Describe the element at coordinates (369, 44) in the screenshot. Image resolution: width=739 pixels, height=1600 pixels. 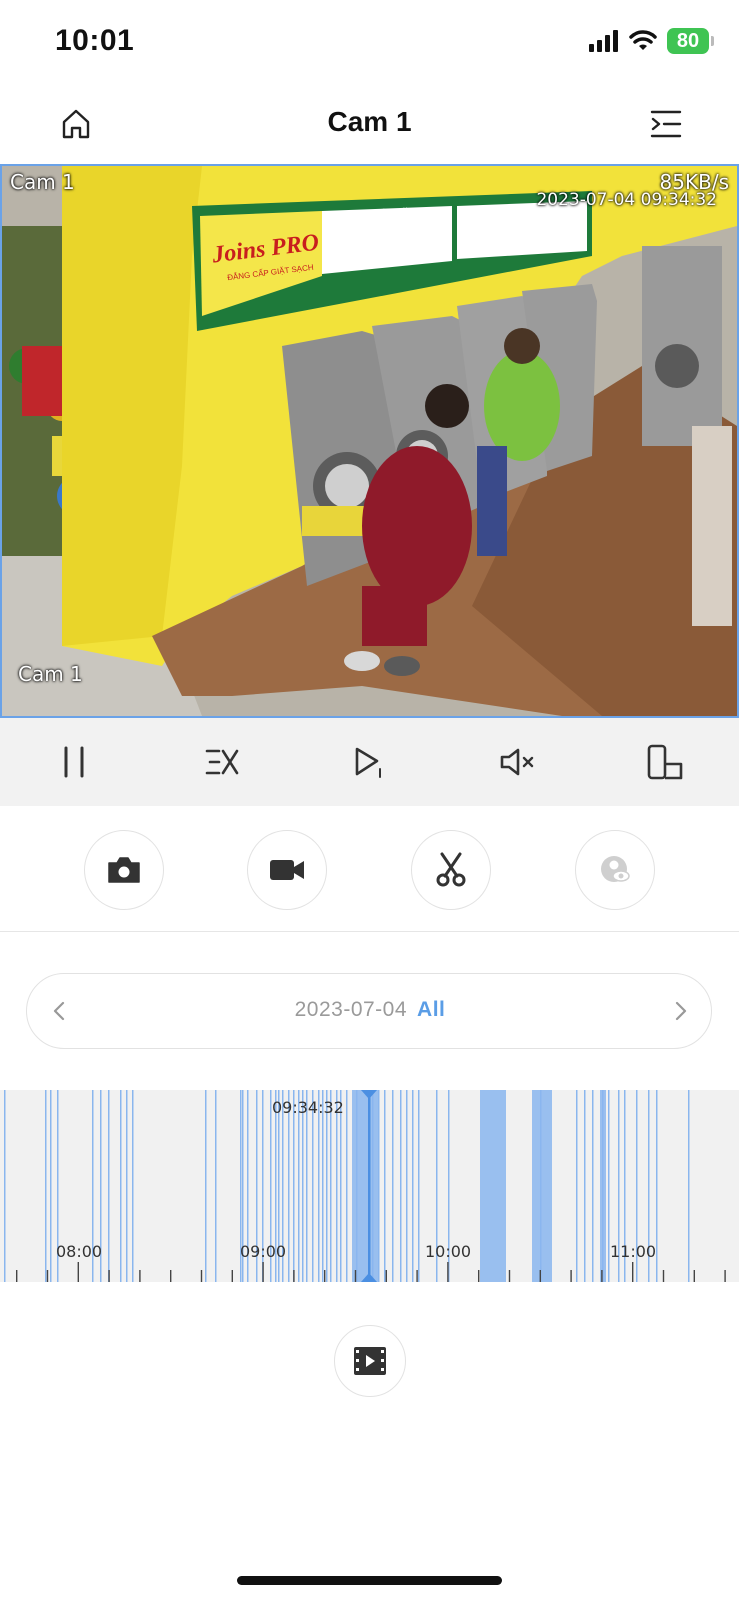
I see `status-bar: 10:01 80` at that location.